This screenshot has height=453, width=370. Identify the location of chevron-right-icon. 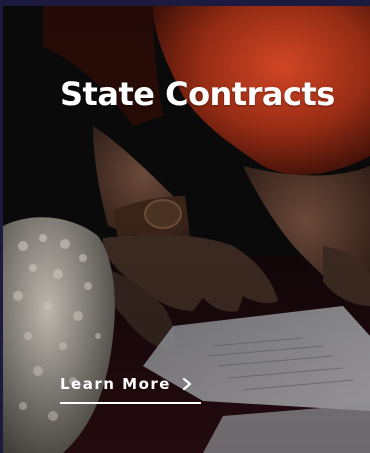
(187, 384).